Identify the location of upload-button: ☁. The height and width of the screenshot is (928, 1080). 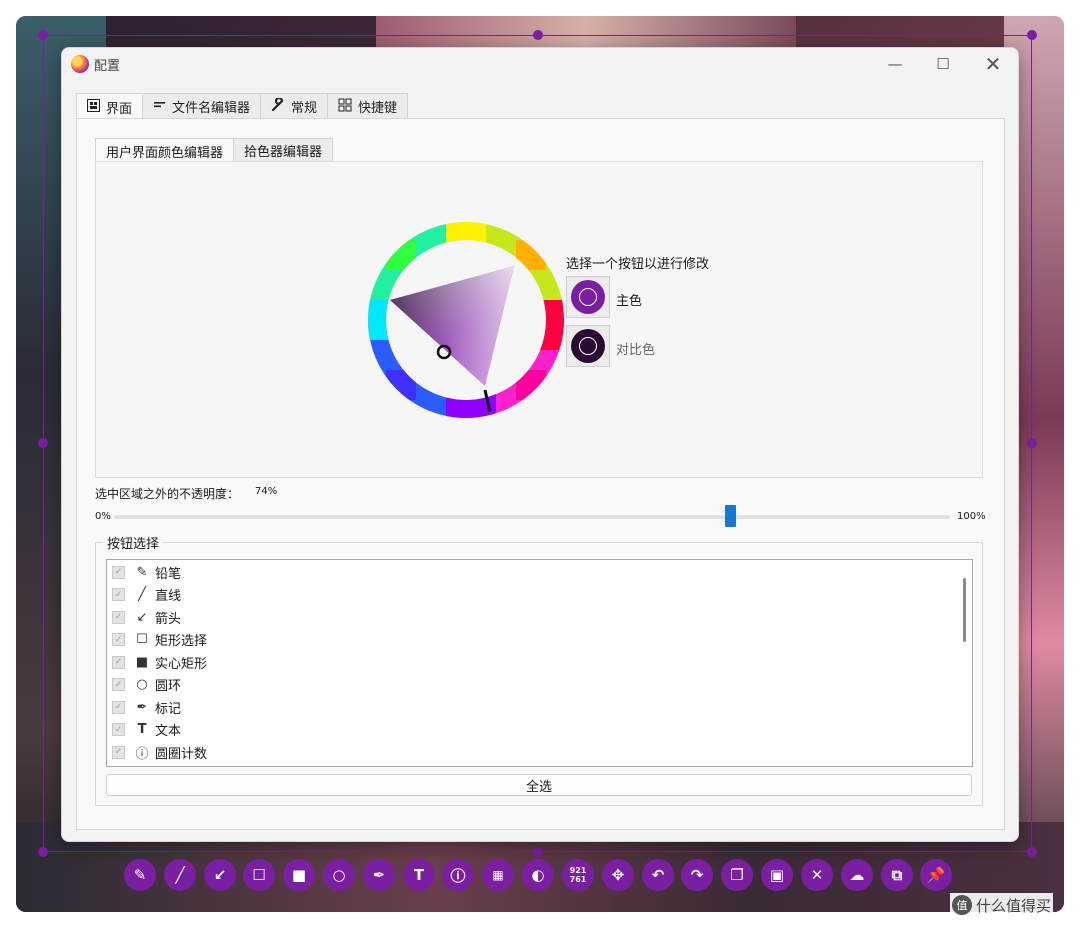
(857, 875).